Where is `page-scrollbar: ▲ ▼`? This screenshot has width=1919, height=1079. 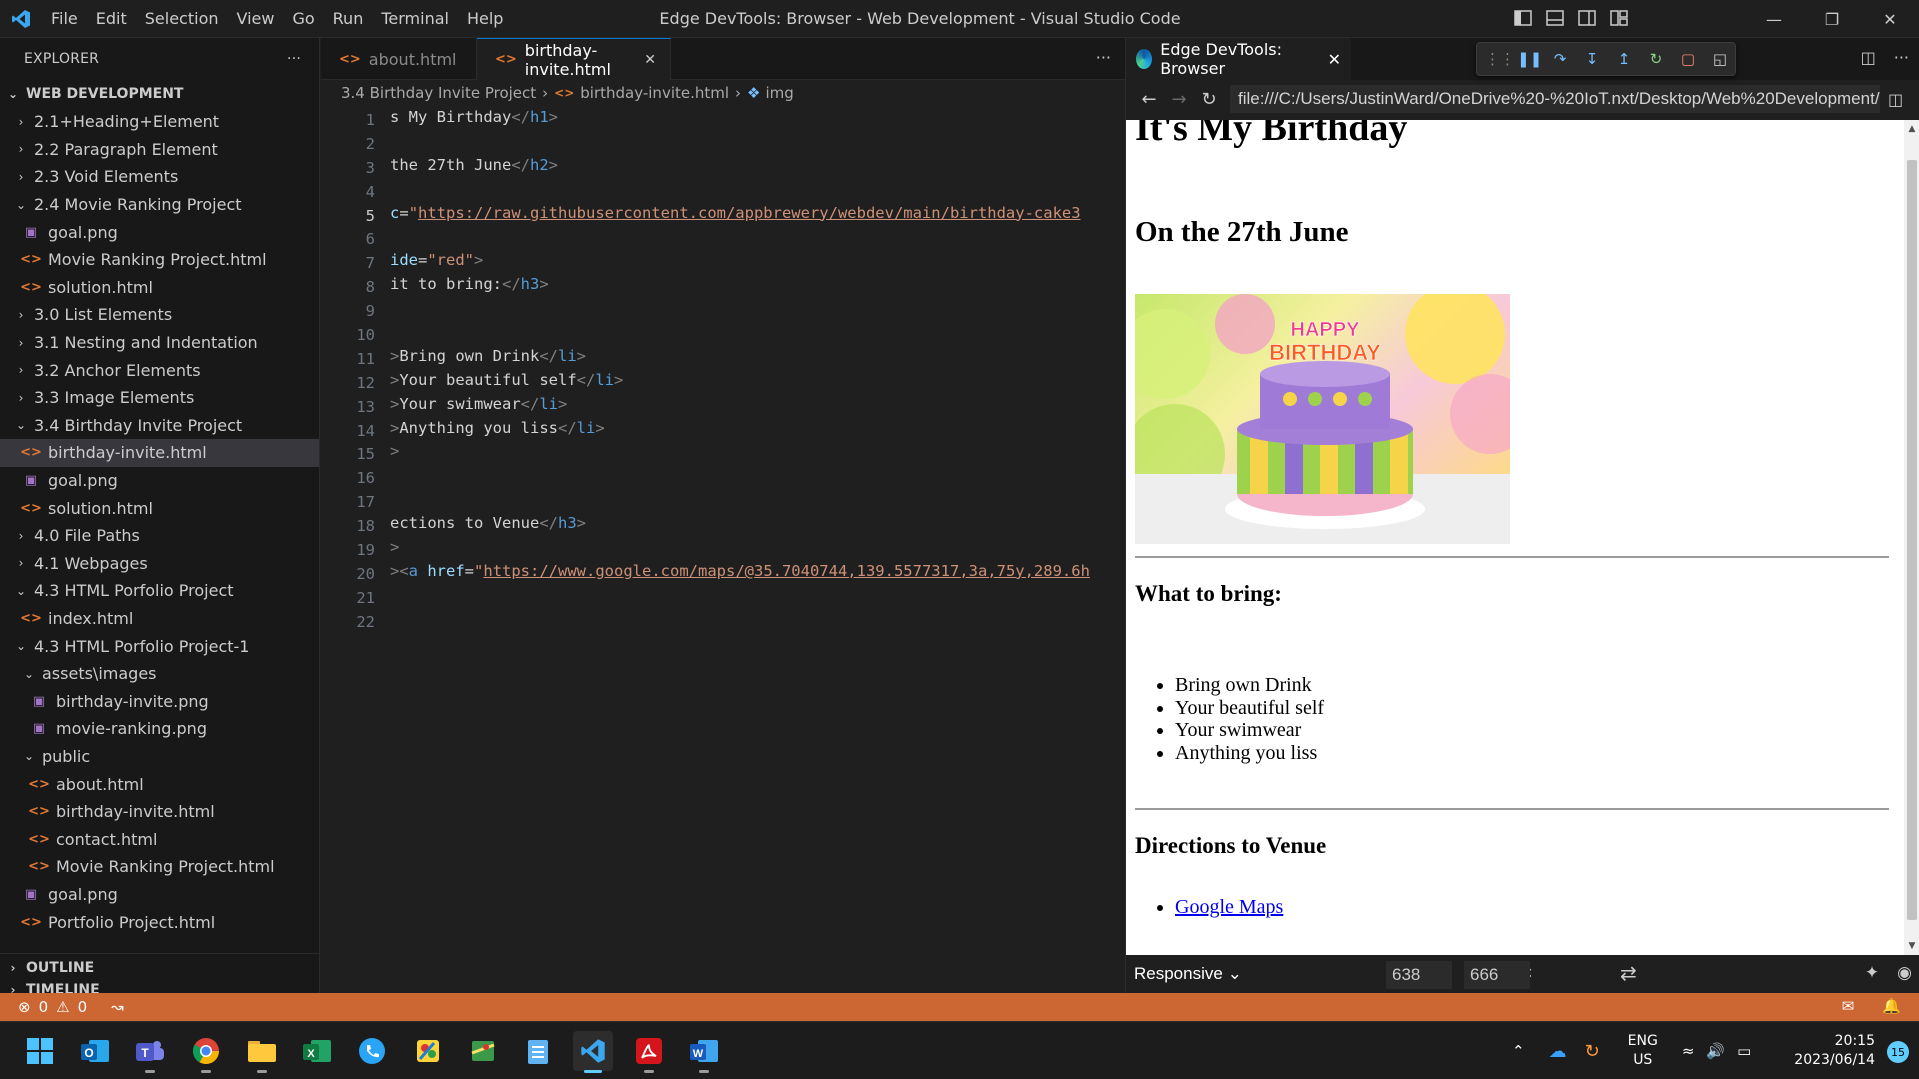
page-scrollbar: ▲ ▼ is located at coordinates (1911, 537).